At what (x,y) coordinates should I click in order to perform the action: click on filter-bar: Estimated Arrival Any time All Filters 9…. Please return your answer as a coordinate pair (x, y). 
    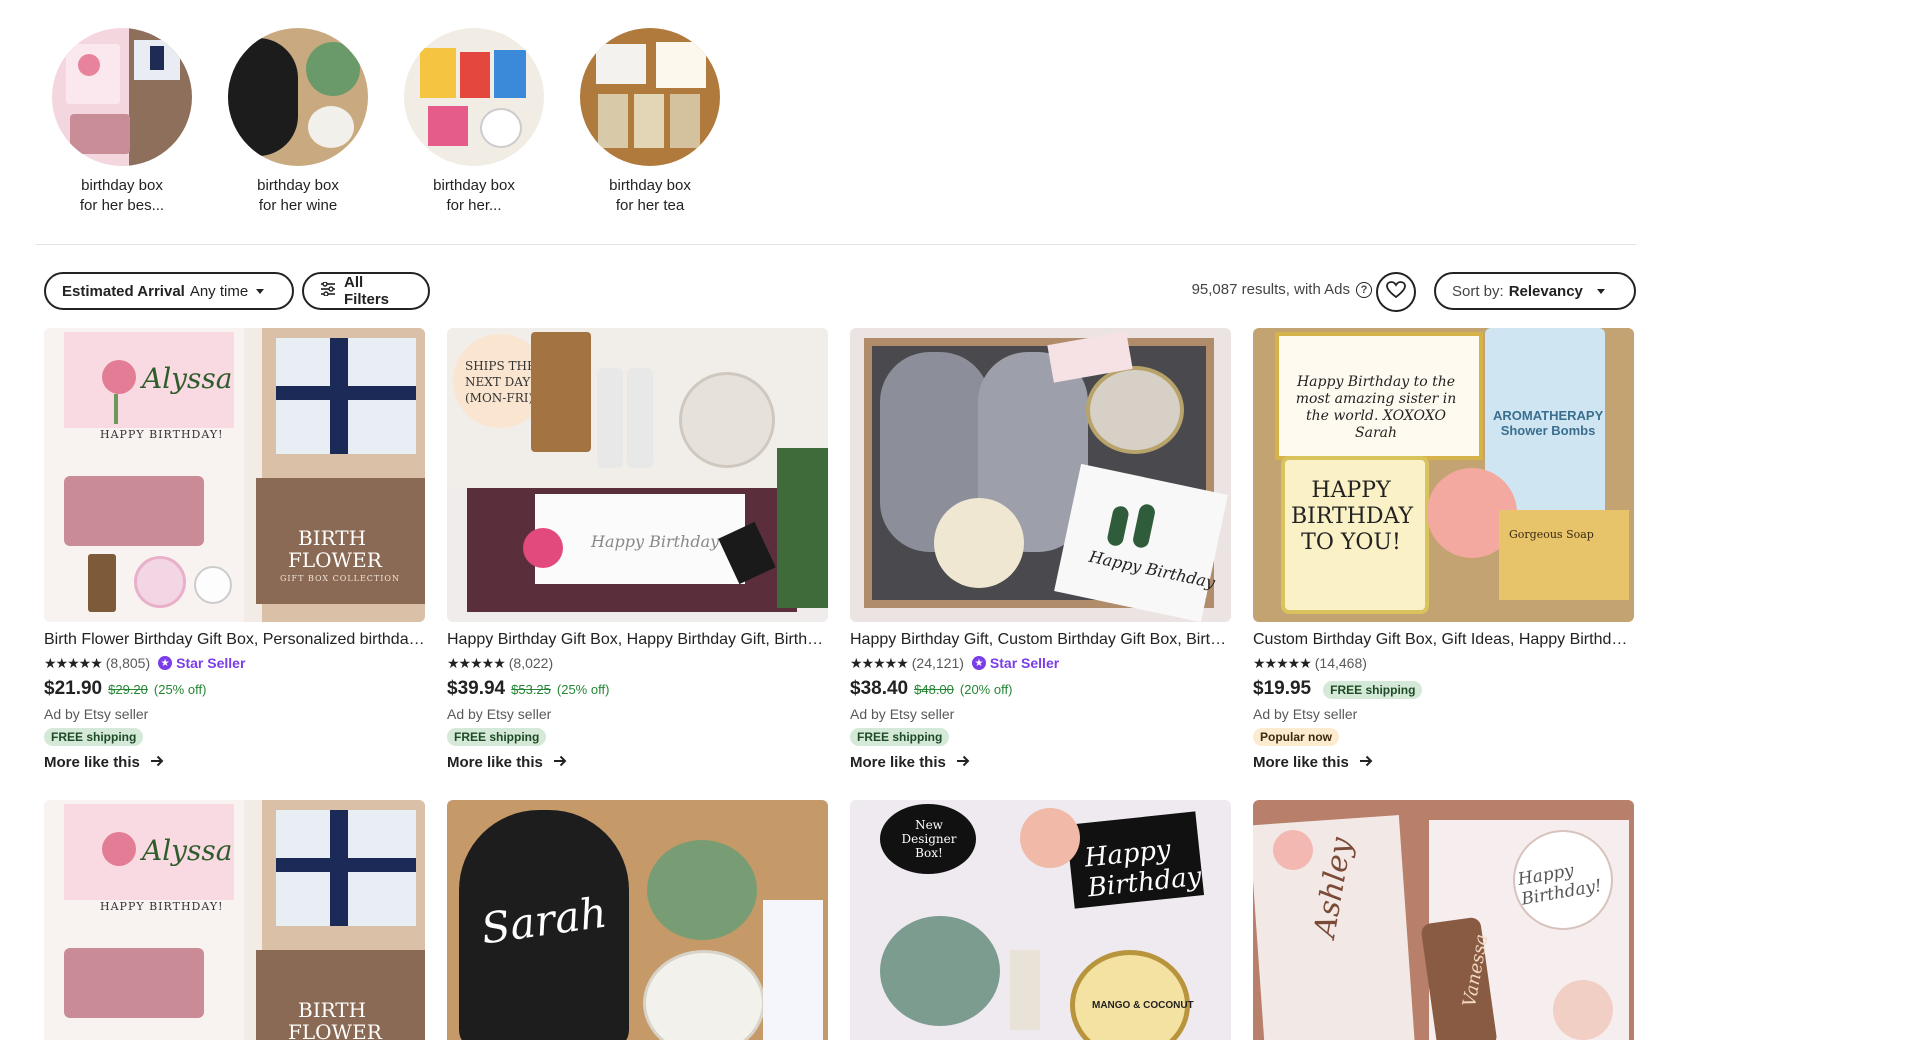
    Looking at the image, I should click on (840, 293).